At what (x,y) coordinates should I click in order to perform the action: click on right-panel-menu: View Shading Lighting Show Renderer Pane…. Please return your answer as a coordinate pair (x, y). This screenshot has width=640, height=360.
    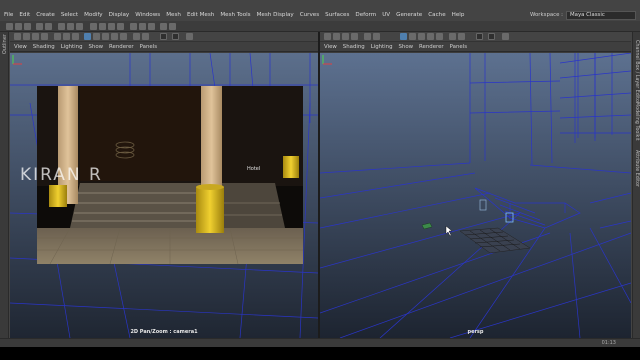
    Looking at the image, I should click on (475, 47).